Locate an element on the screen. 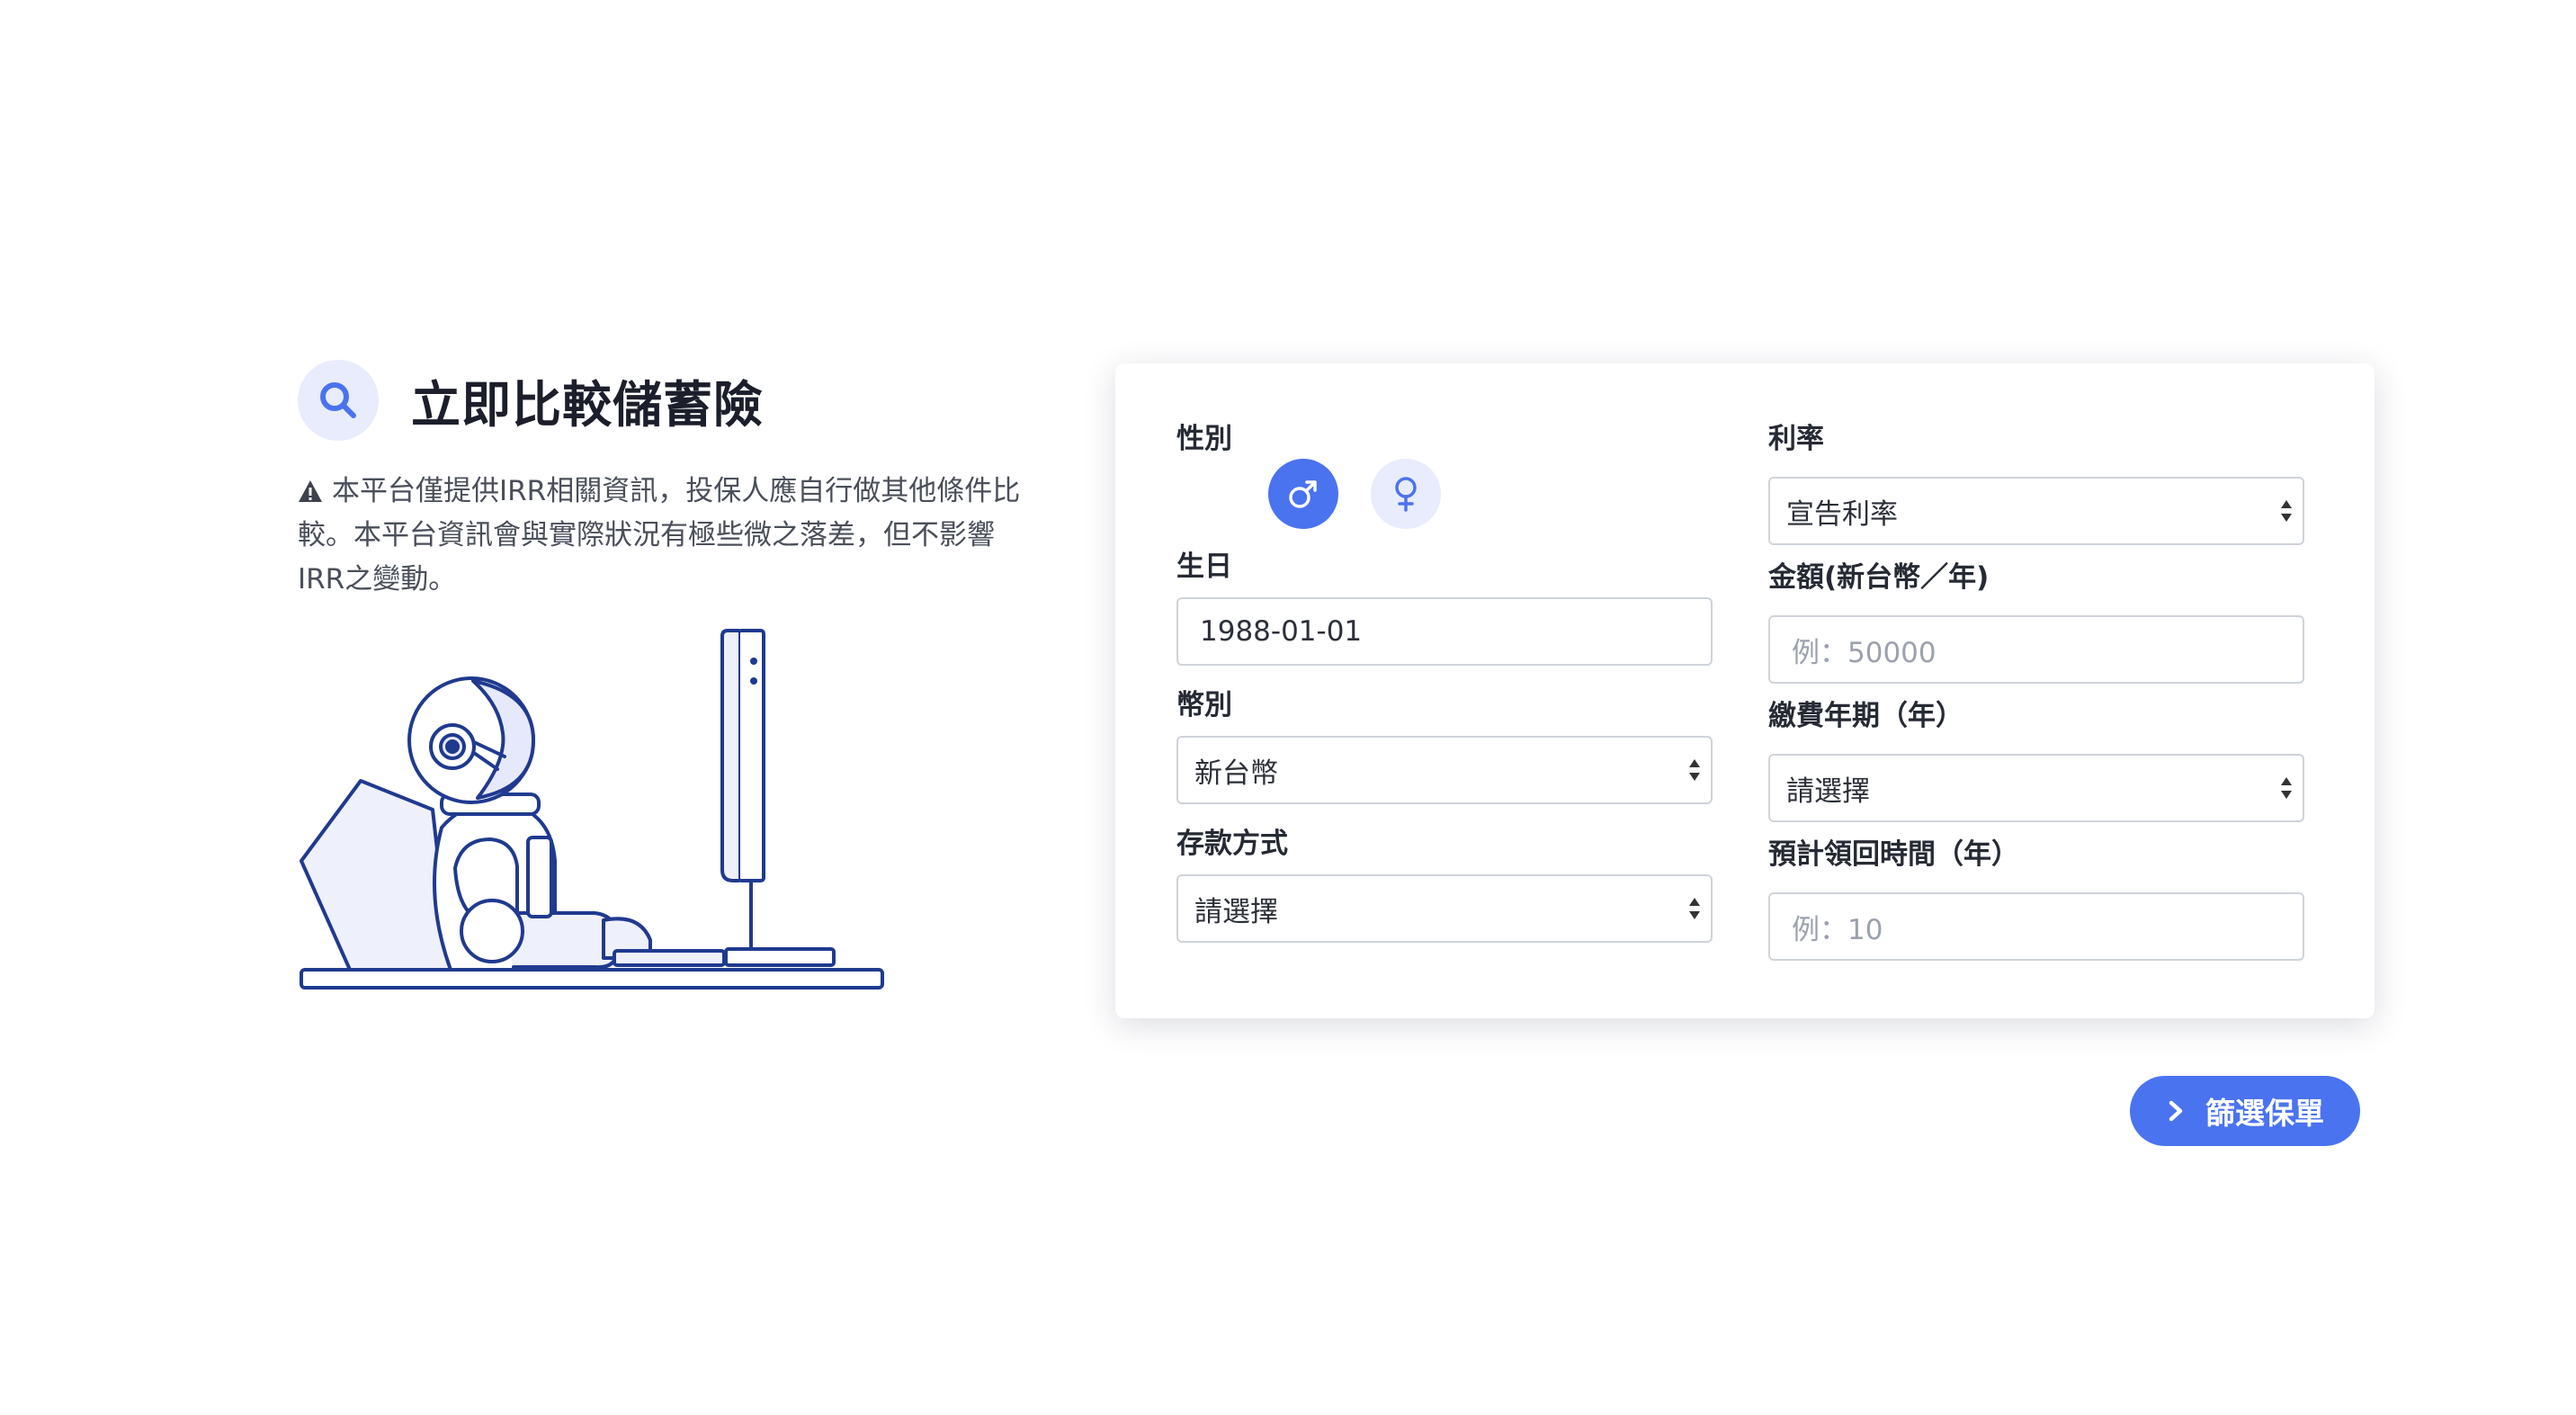 This screenshot has height=1415, width=2576. amount-label: 金額(新台幣／年) is located at coordinates (1879, 577).